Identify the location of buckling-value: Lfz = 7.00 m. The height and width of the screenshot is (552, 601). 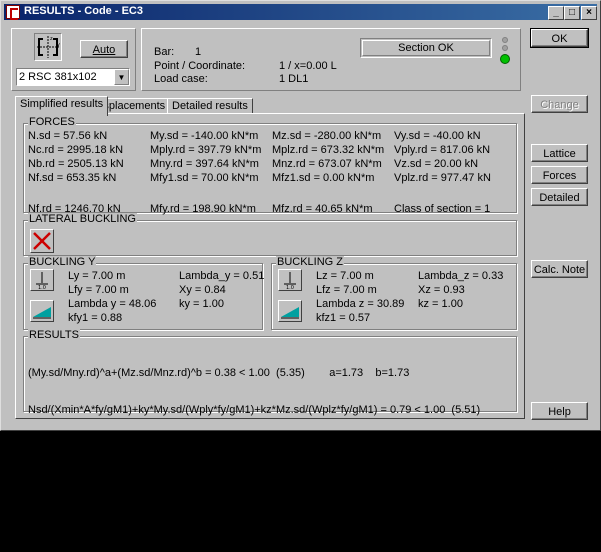
(346, 290).